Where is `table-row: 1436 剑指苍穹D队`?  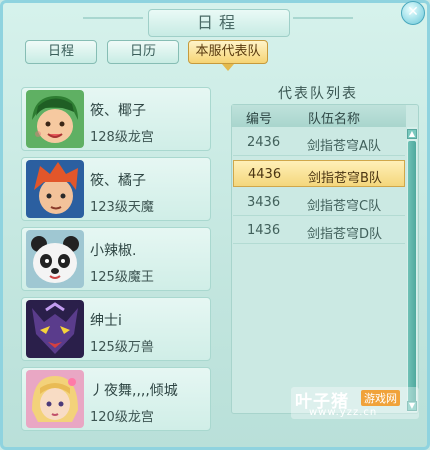
table-row: 1436 剑指苍穹D队 is located at coordinates (319, 230).